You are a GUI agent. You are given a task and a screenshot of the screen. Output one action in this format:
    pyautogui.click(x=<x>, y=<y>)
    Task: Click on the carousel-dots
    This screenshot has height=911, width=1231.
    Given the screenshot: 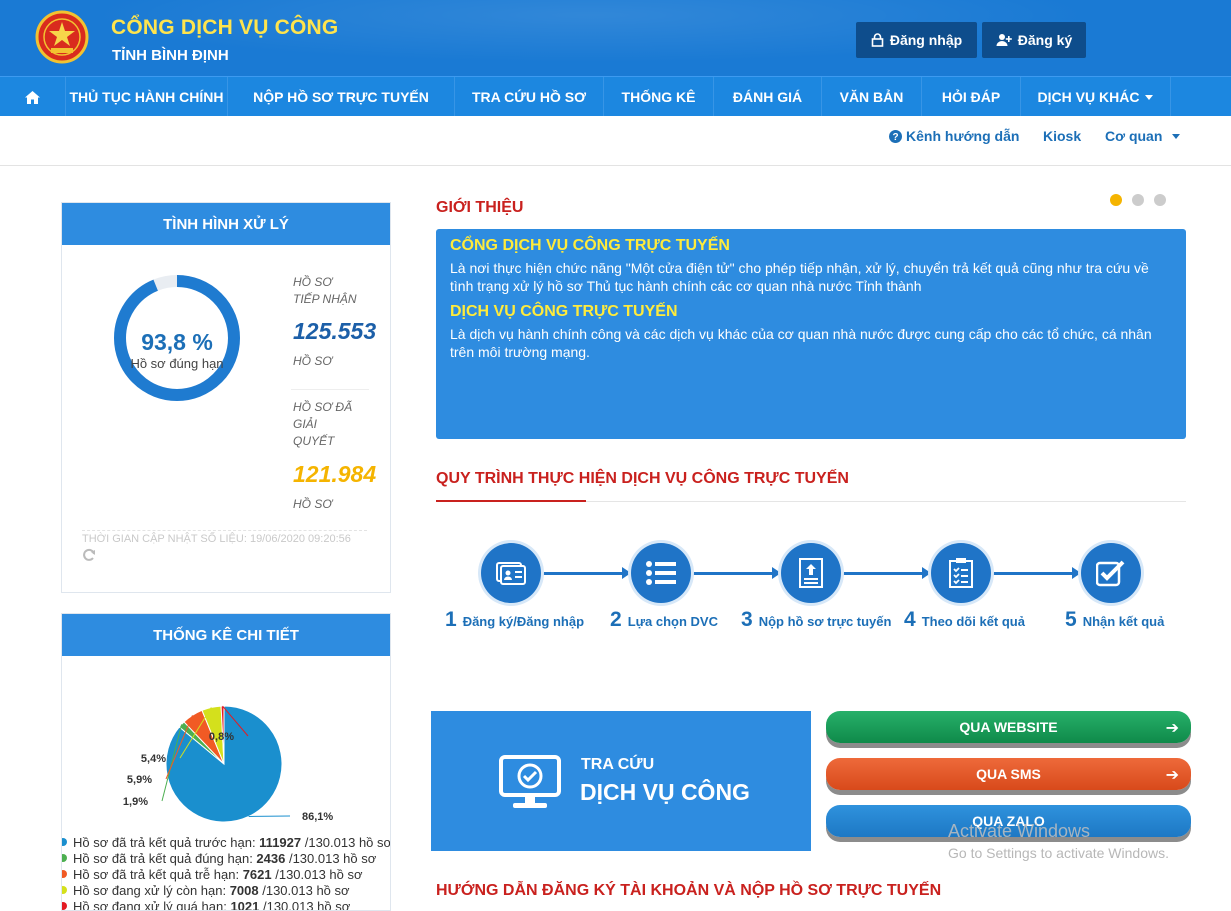 What is the action you would take?
    pyautogui.click(x=1138, y=200)
    